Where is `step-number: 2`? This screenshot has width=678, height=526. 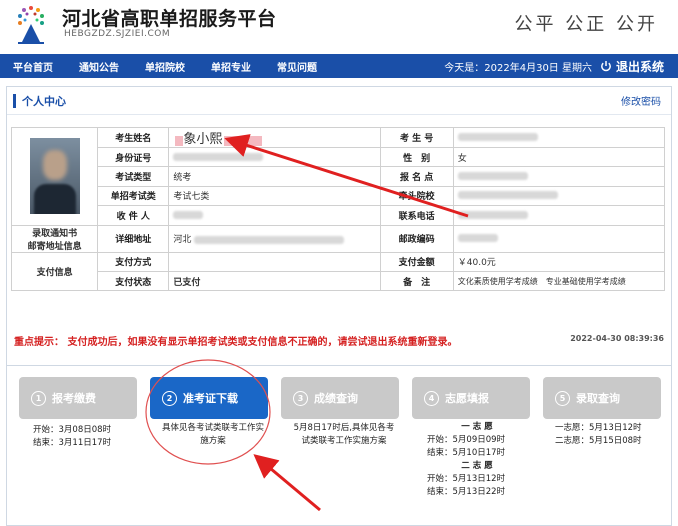
step-number: 2 is located at coordinates (169, 398).